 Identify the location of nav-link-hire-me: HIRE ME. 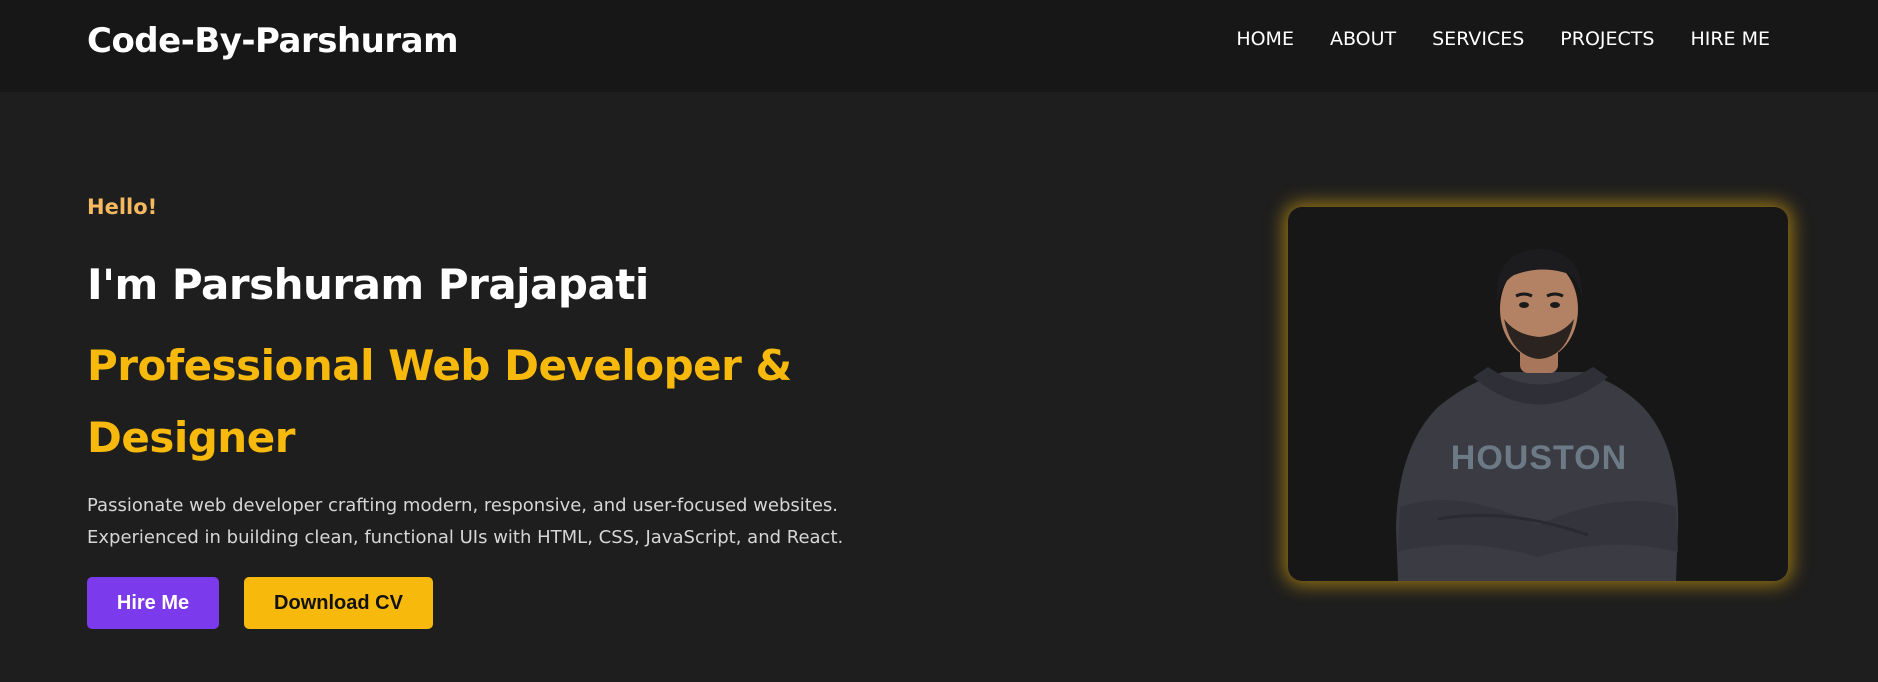
(1730, 39).